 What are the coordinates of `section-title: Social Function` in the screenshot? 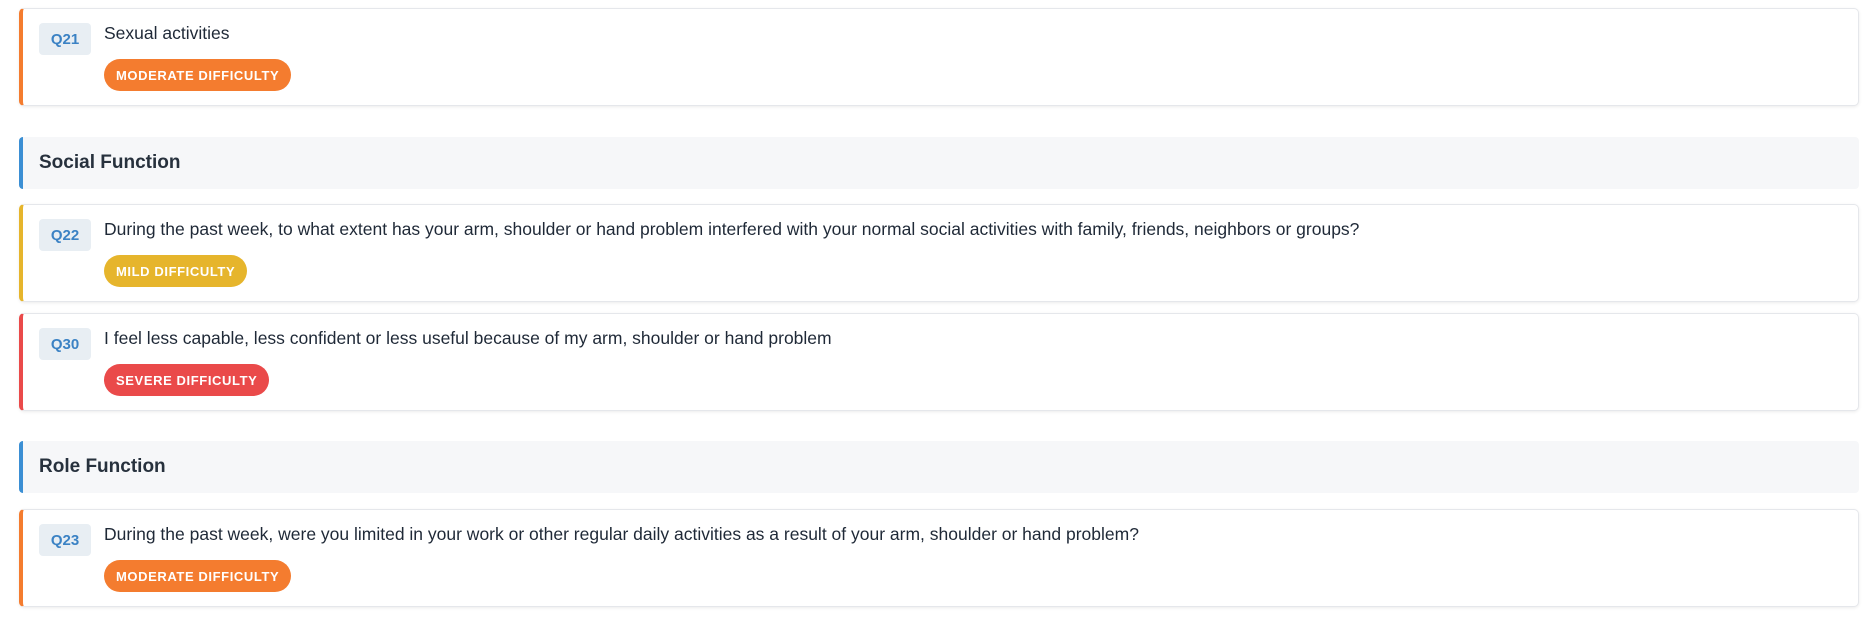 It's located at (110, 162).